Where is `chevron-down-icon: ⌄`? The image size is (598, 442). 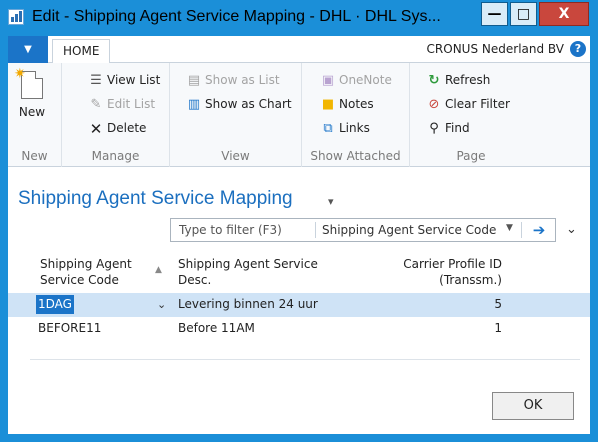 chevron-down-icon: ⌄ is located at coordinates (161, 304).